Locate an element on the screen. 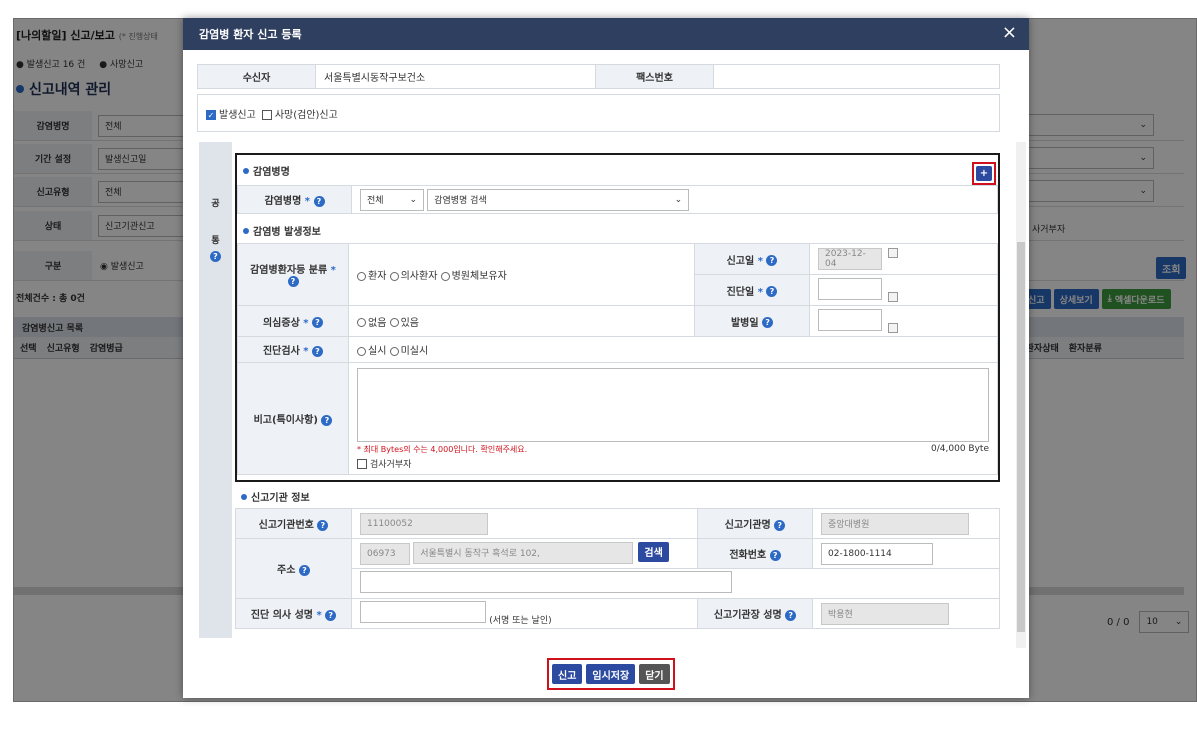  patient-class-options: 환자 의사환자 병원체보유자 is located at coordinates (521, 274).